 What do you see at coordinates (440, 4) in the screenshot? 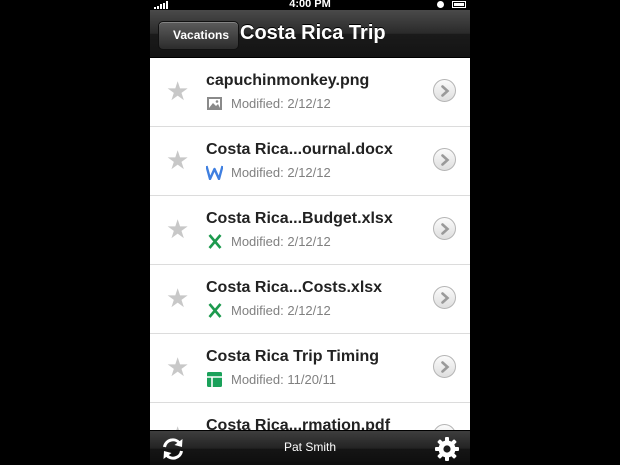
I see `rotation-lock-icon` at bounding box center [440, 4].